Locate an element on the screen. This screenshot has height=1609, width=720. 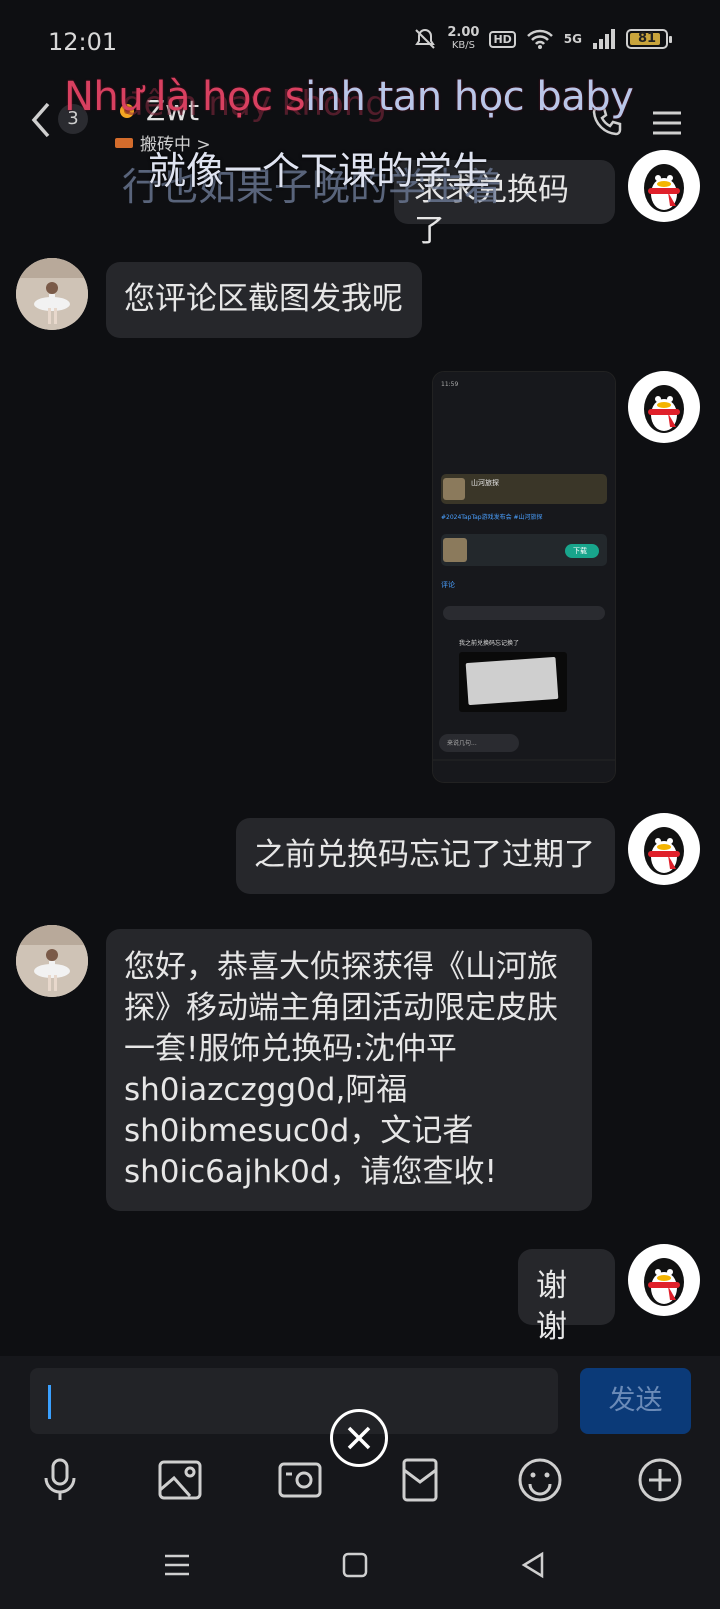
screenshot-title: 山河旅探 is located at coordinates (485, 483).